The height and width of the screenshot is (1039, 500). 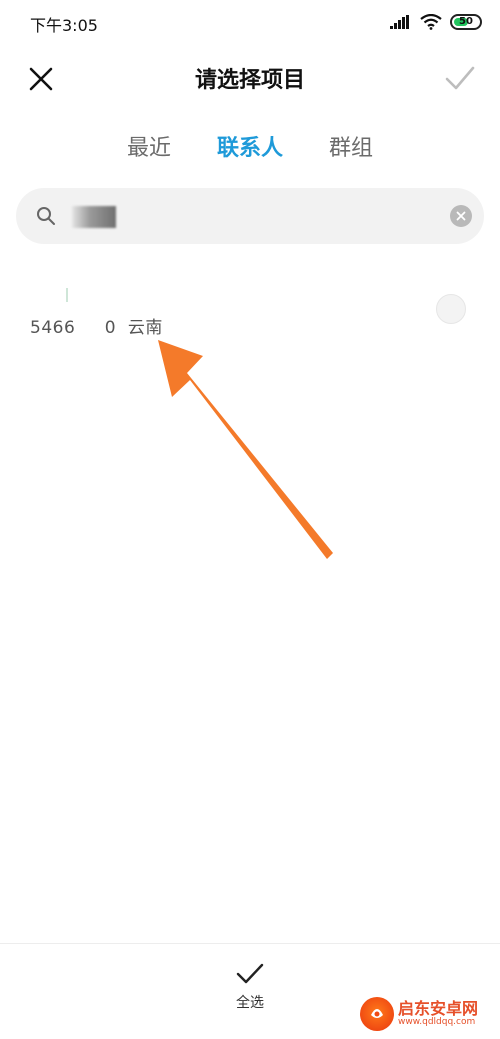 What do you see at coordinates (377, 1014) in the screenshot?
I see `watermark-logo-icon` at bounding box center [377, 1014].